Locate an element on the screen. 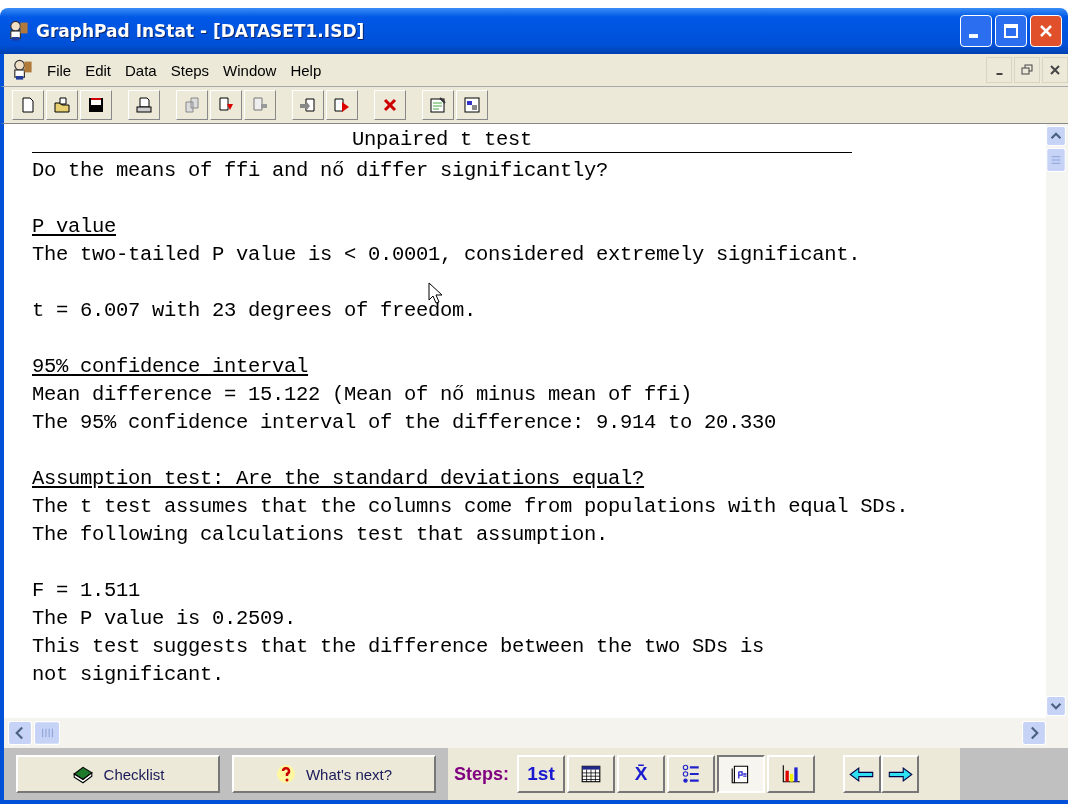 This screenshot has height=804, width=1068. step-button: 1st is located at coordinates (541, 774).